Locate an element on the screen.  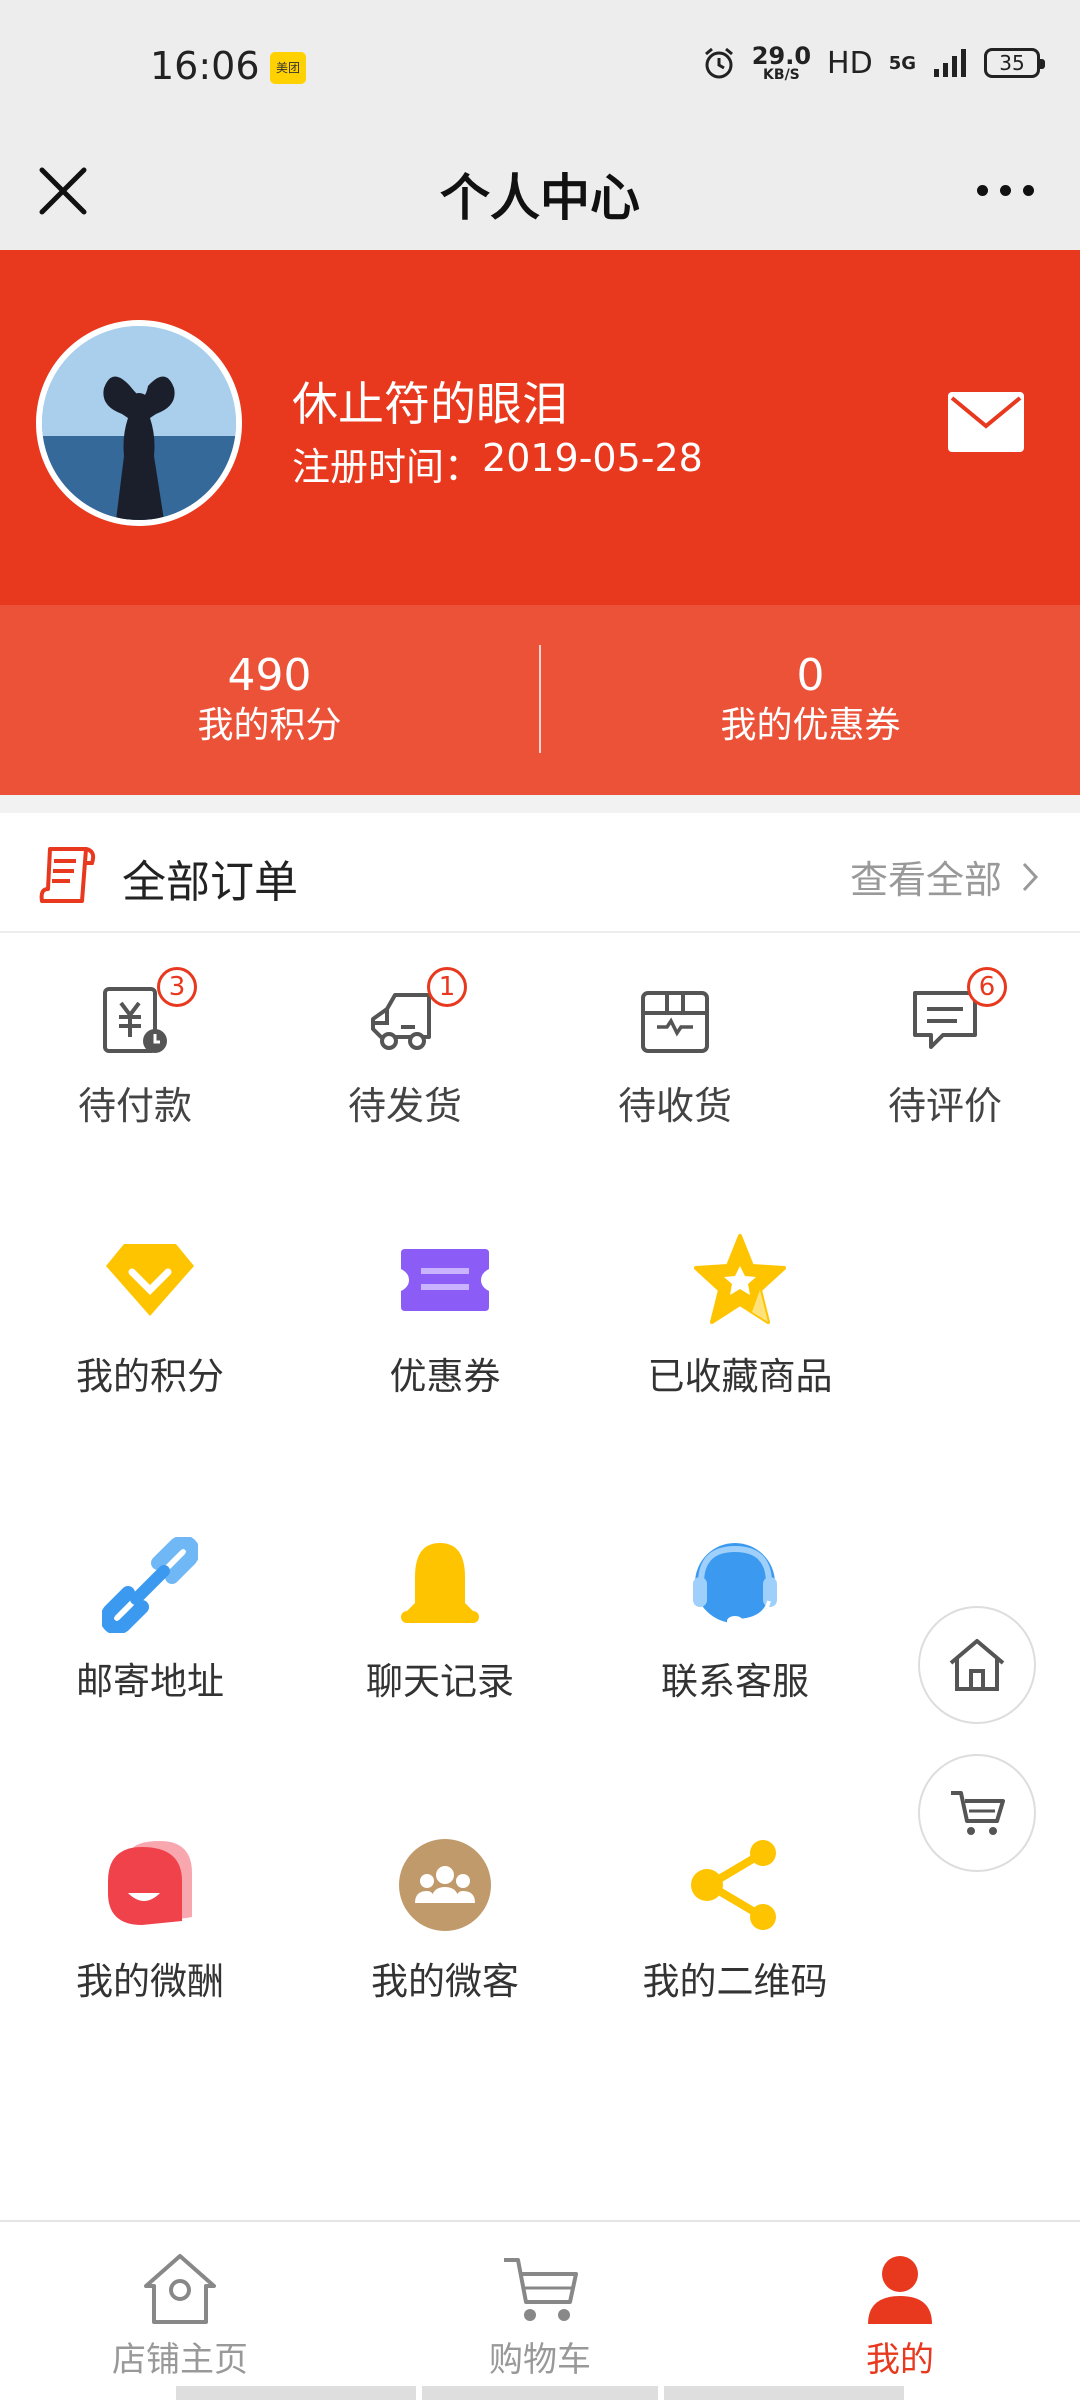
pending-shipment-label: 待发货 is located at coordinates (404, 1106).